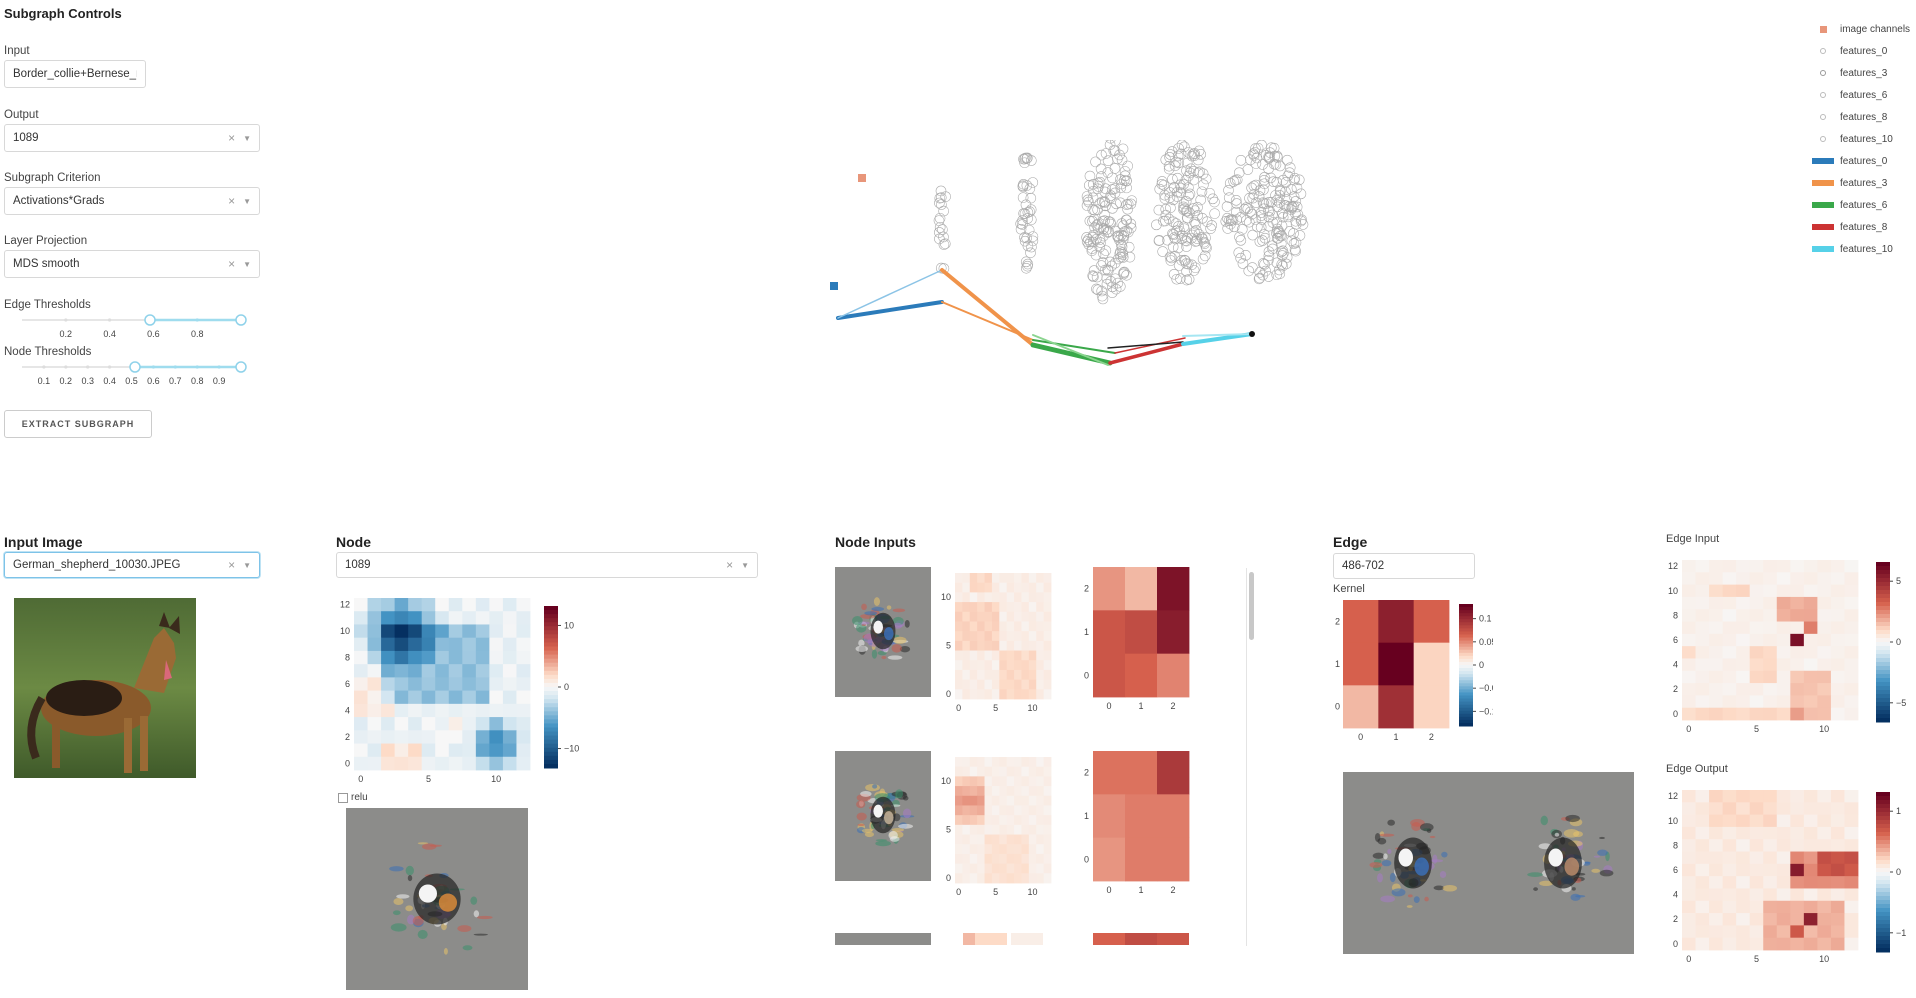  I want to click on node-heatmap: 0 5 10 0 2 4 6 8 10 12 10 0 −10, so click(461, 692).